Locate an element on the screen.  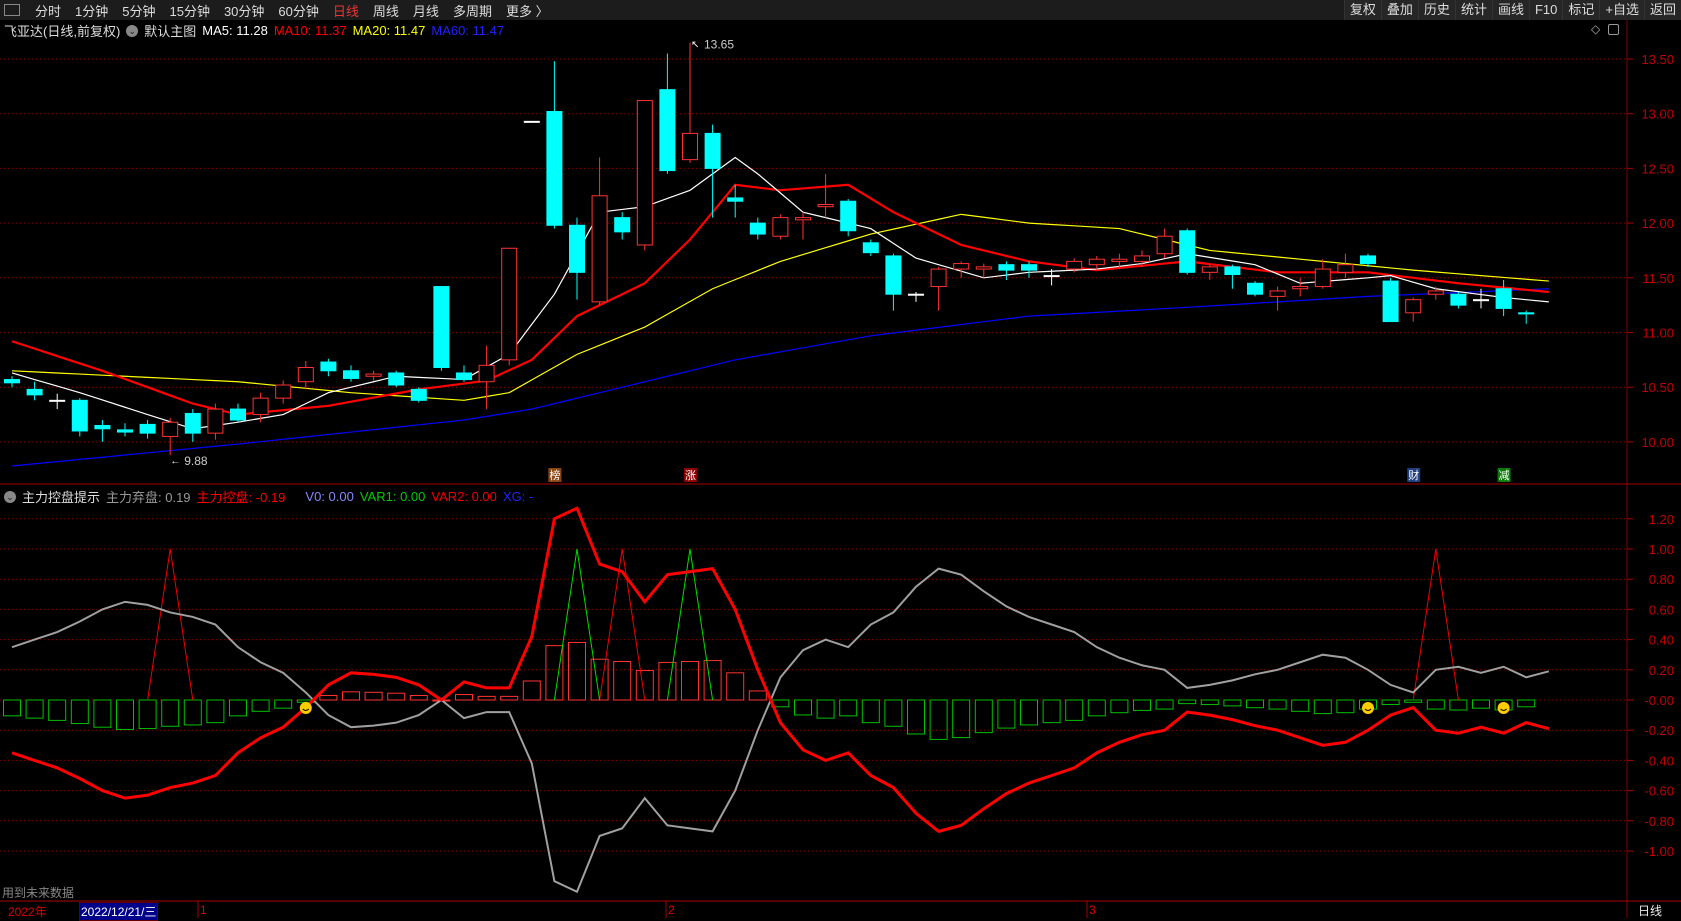
event-marker: 财 is located at coordinates (1413, 475).